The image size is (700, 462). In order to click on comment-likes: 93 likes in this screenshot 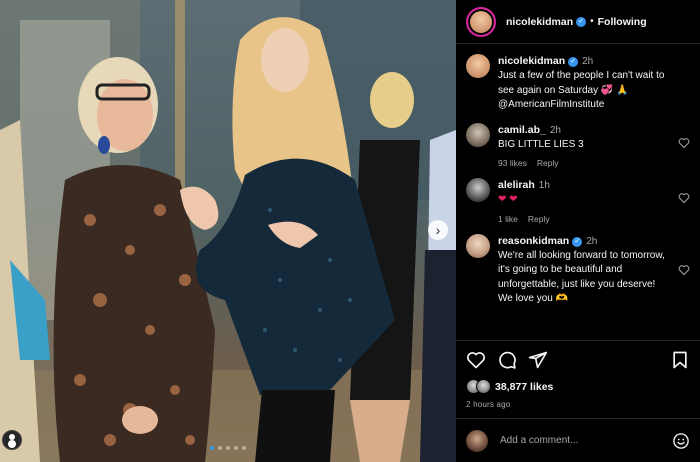, I will do `click(512, 163)`.